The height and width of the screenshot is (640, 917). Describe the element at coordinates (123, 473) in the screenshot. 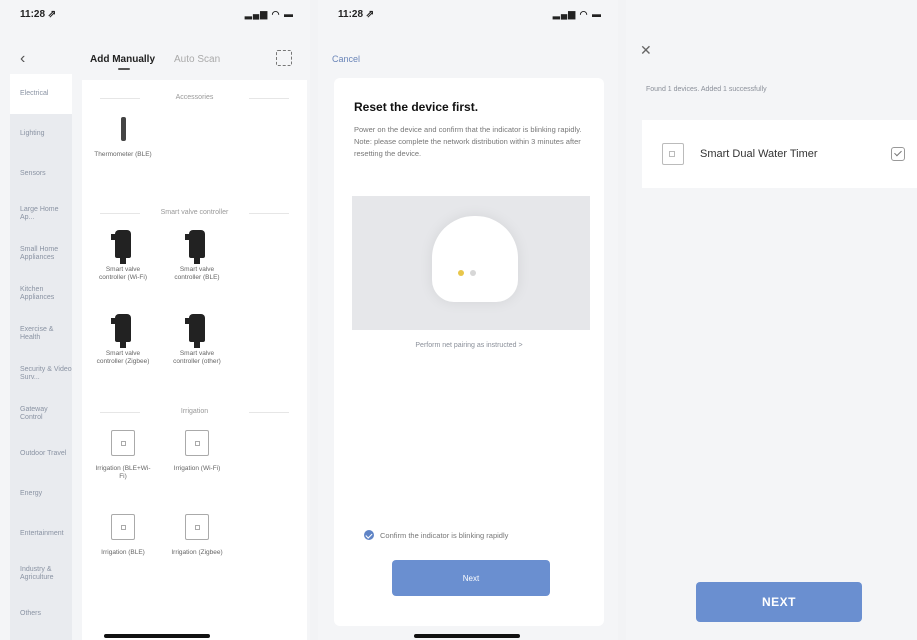

I see `device-label: Irrigation (BLE+Wi-Fi)` at that location.